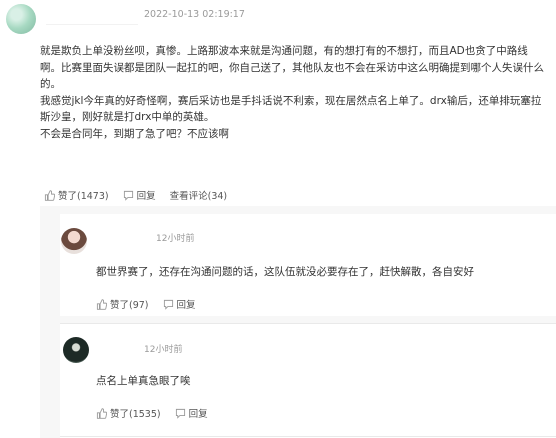  I want to click on post-line: 斯沙皇，刚好就是打drx中单的英雄。, so click(127, 117).